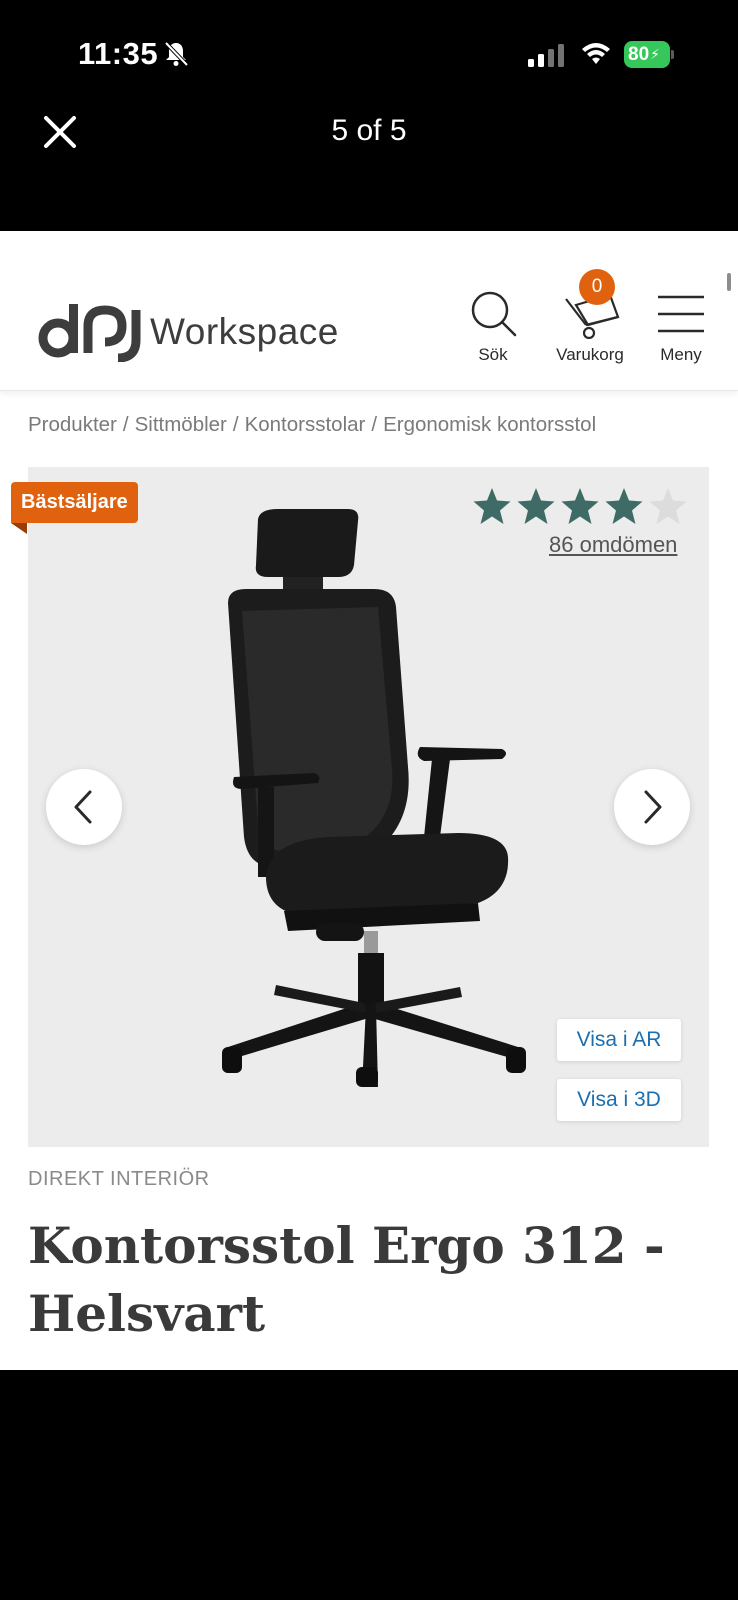 The image size is (738, 1600). Describe the element at coordinates (118, 53) in the screenshot. I see `status-time: 11:35` at that location.